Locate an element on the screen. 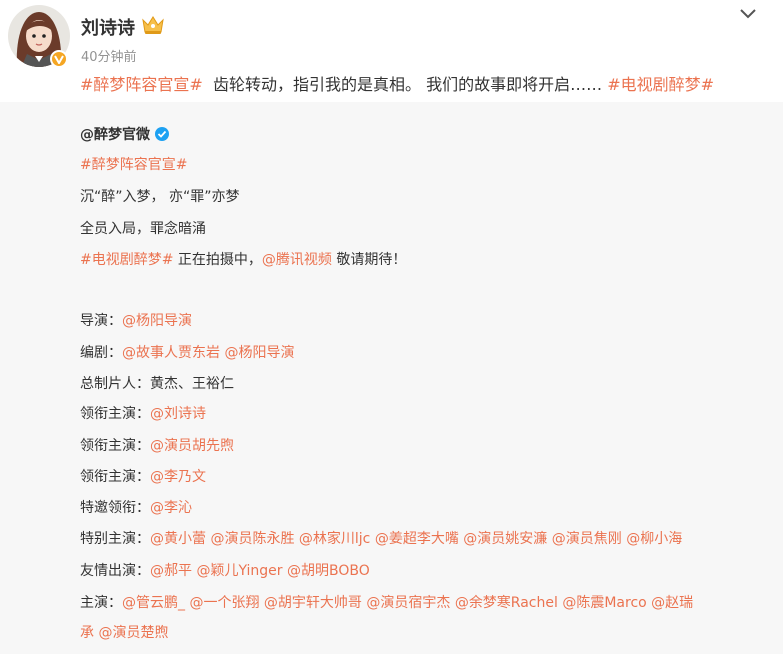  credit-line: 总制片人：黄杰、王裕仁 is located at coordinates (157, 383).